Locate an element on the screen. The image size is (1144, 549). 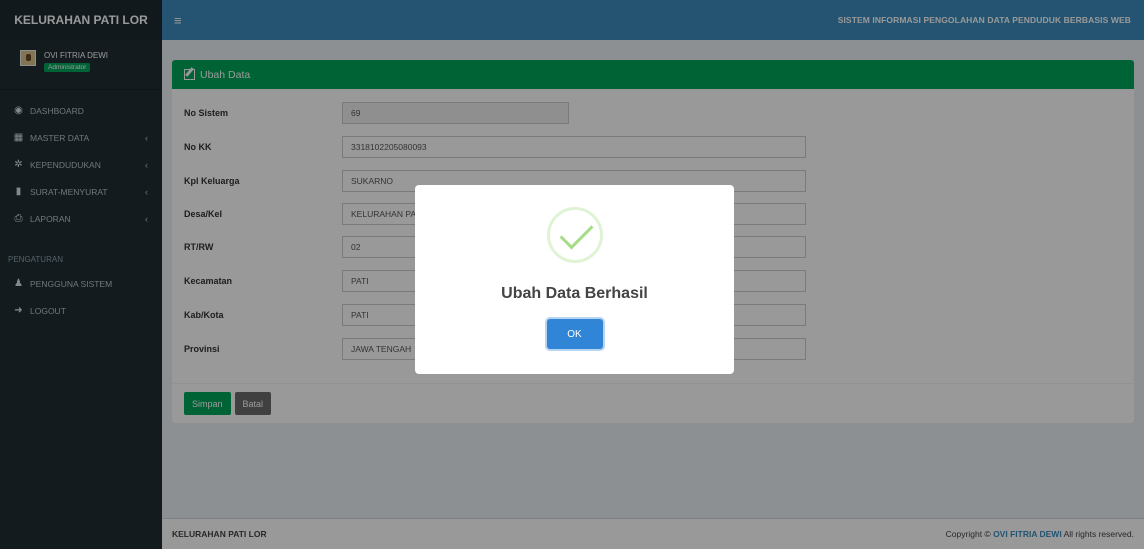
dialog-title: Ubah Data Berhasil is located at coordinates (574, 293).